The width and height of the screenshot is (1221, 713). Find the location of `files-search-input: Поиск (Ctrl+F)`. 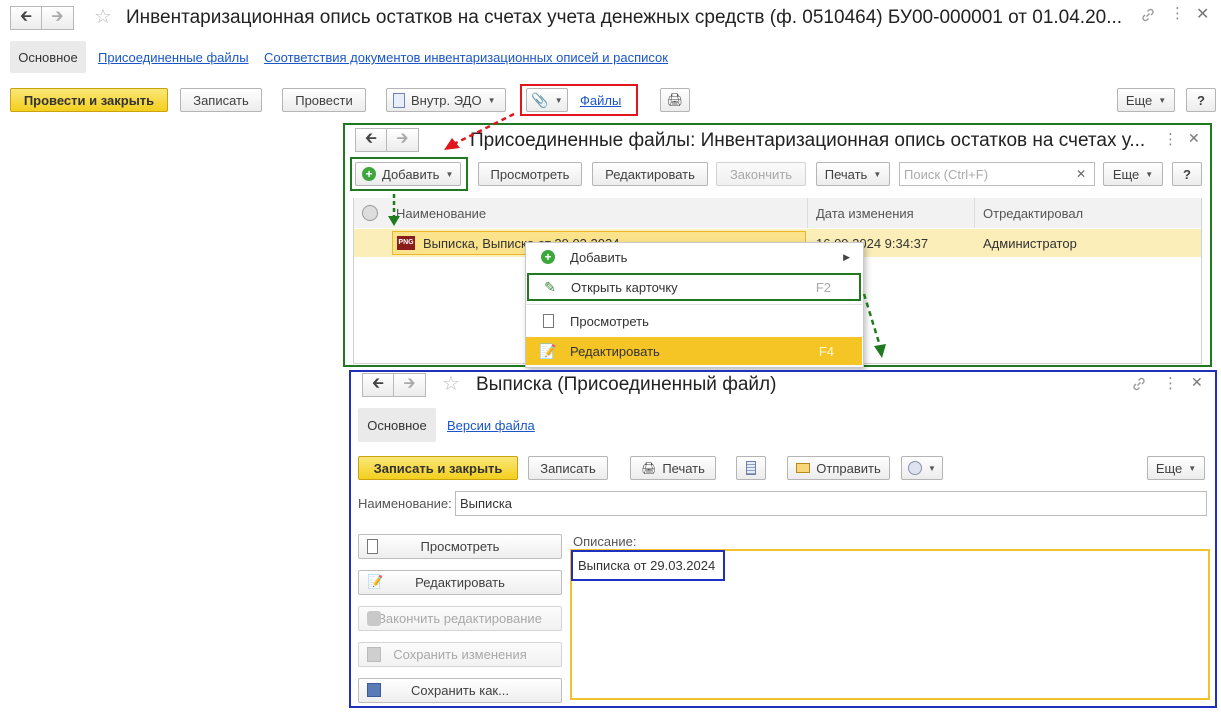

files-search-input: Поиск (Ctrl+F) is located at coordinates (997, 174).